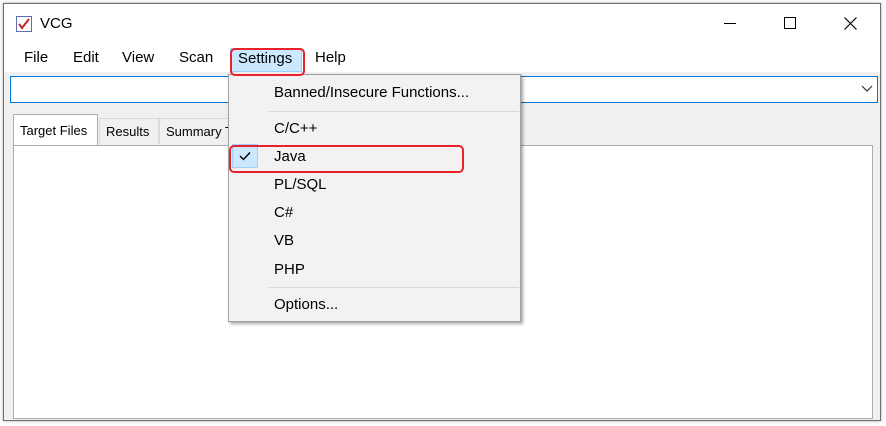 The image size is (886, 426). Describe the element at coordinates (284, 240) in the screenshot. I see `menu-item-label: VB` at that location.